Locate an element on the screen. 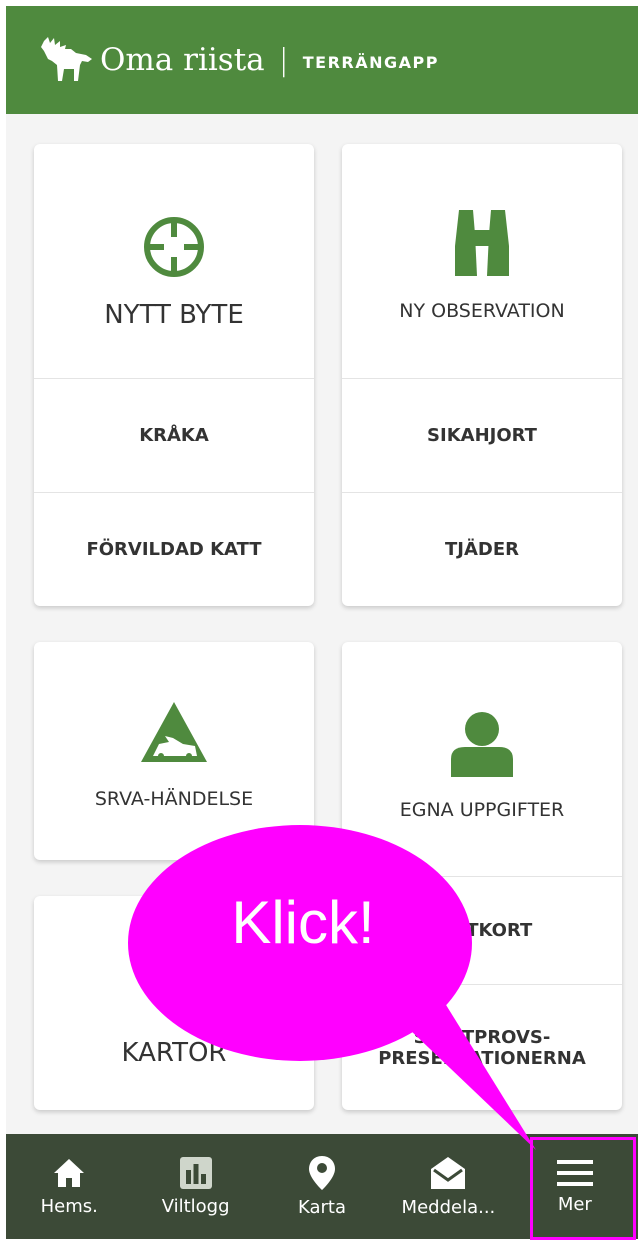 The height and width of the screenshot is (1245, 644). nav-viltlogg-label: Viltlogg is located at coordinates (195, 1206).